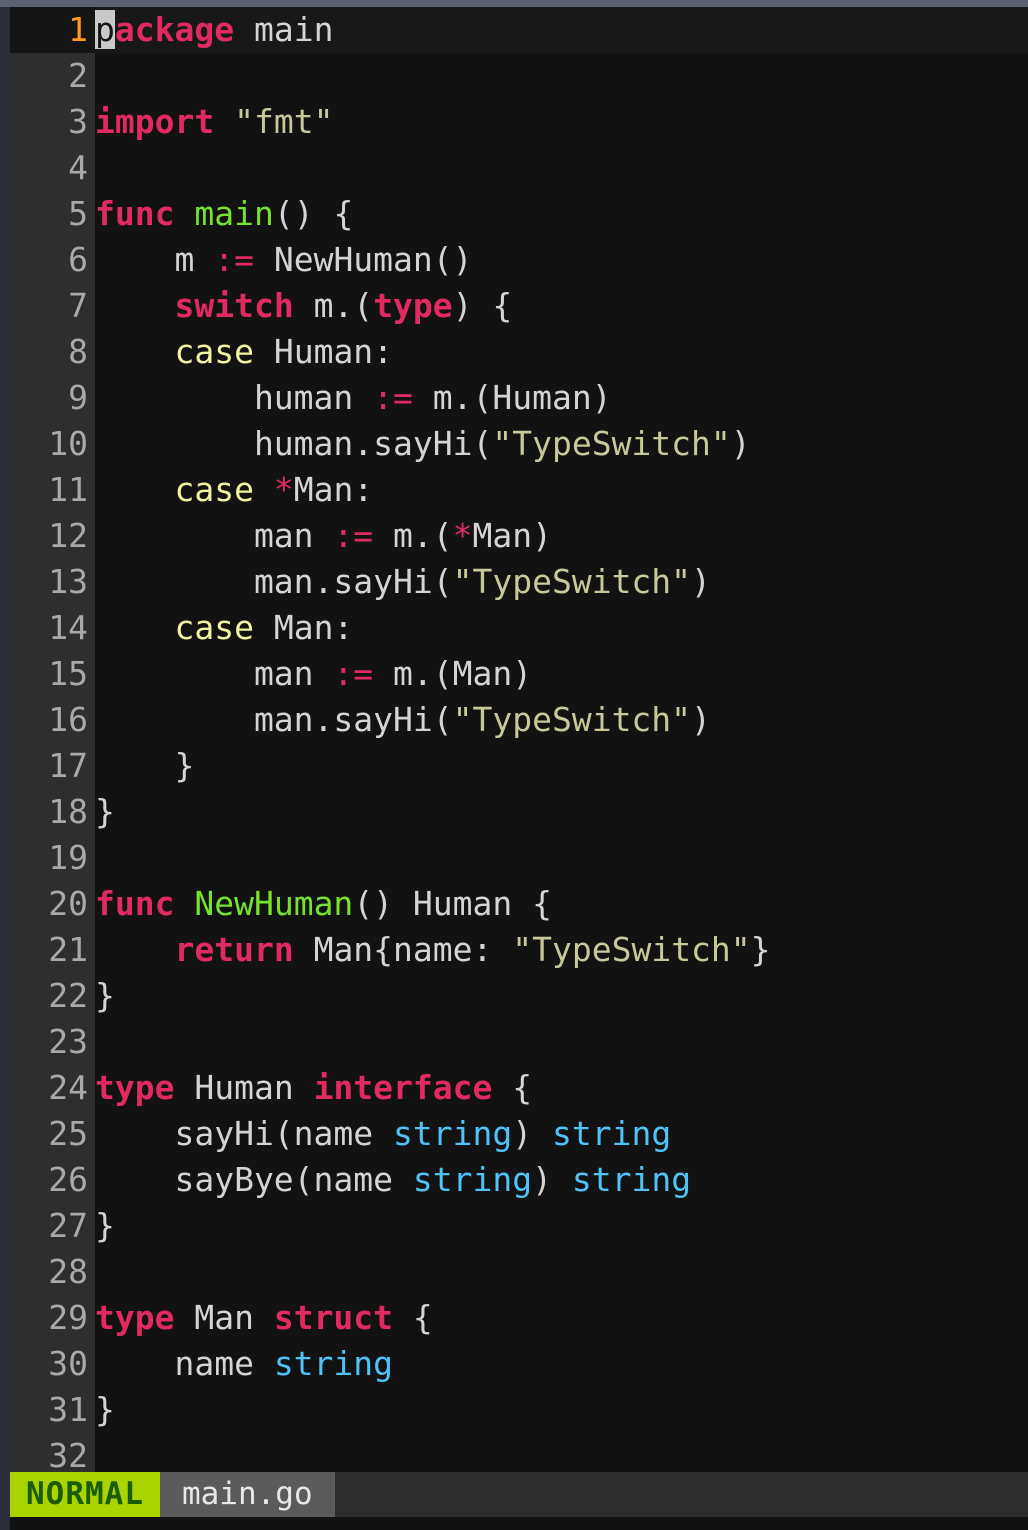  What do you see at coordinates (561, 1180) in the screenshot?
I see `code-line-text: sayBye(name string) string` at bounding box center [561, 1180].